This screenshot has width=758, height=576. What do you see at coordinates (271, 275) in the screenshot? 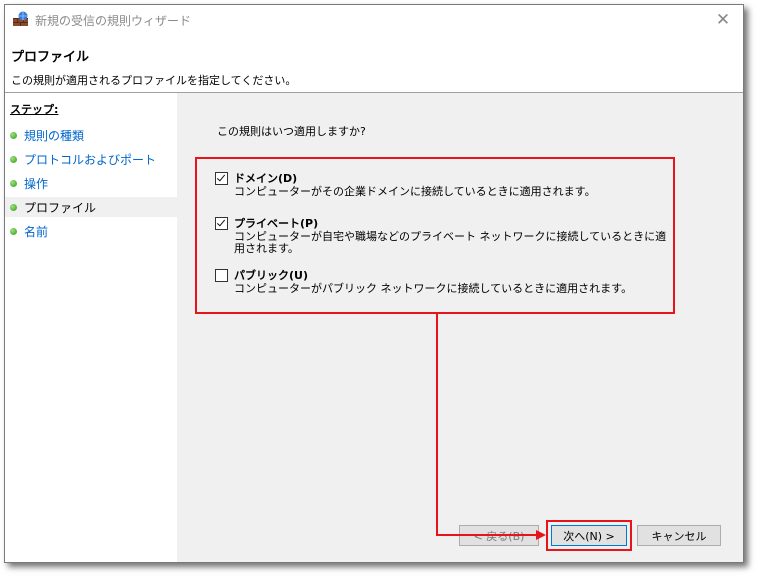
I see `public-label: パブリック(U)` at bounding box center [271, 275].